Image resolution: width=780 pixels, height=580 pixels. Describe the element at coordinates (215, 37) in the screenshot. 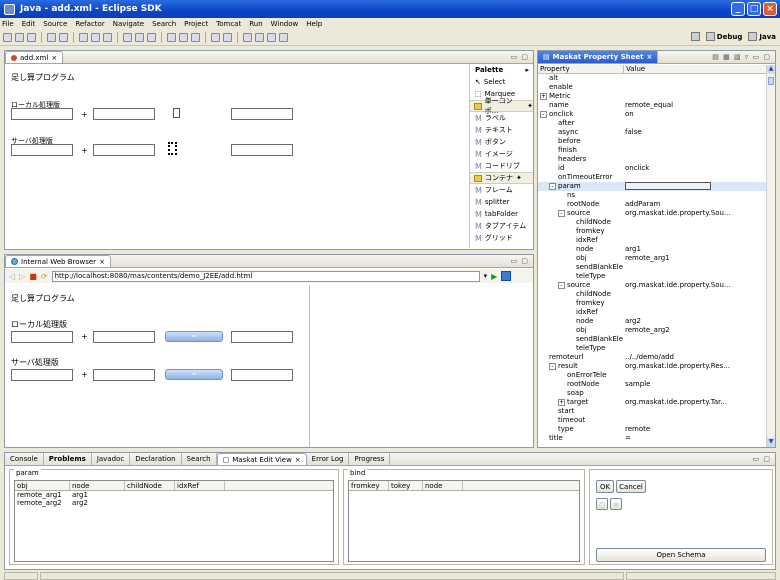

I see `open-type-icon` at that location.